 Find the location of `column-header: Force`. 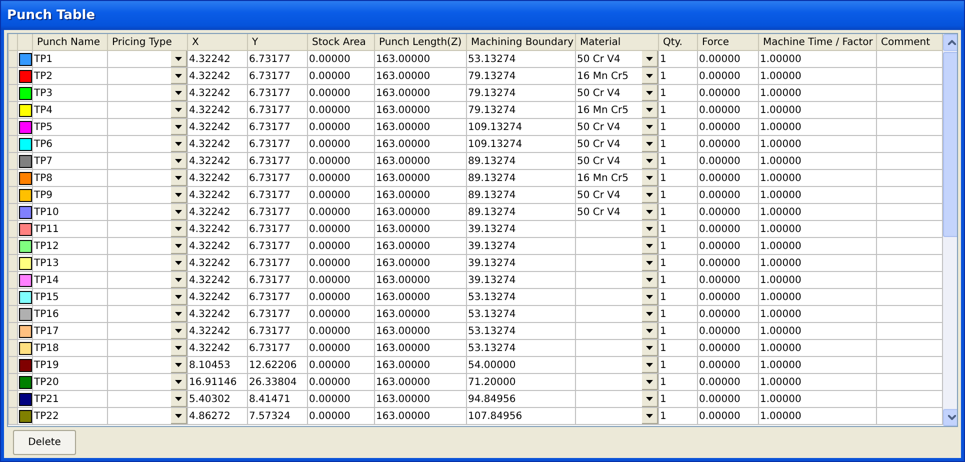

column-header: Force is located at coordinates (728, 42).